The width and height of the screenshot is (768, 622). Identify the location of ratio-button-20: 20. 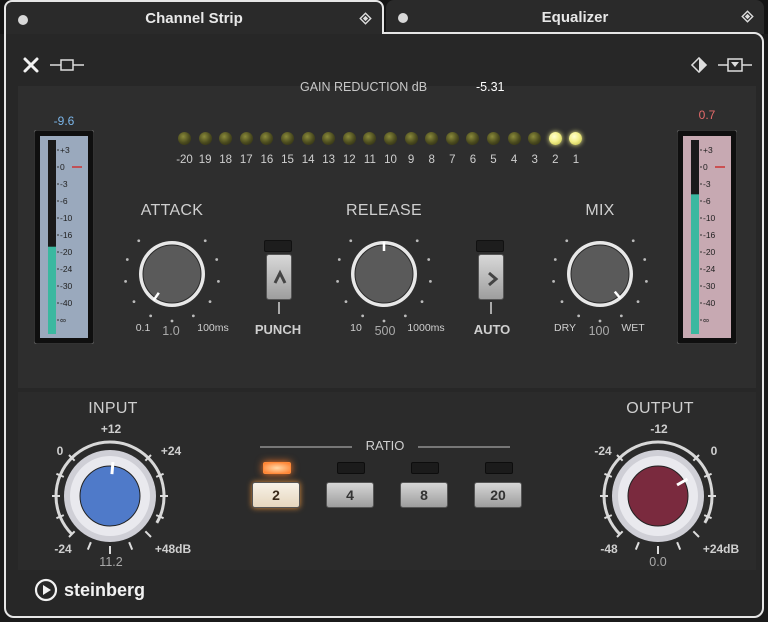
(498, 495).